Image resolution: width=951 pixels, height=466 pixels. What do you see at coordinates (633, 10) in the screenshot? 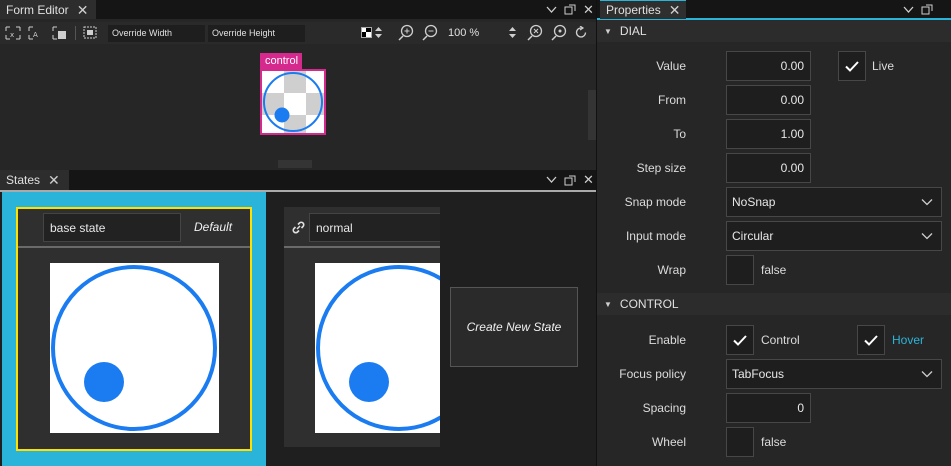
I see `tab-properties-label: Properties` at bounding box center [633, 10].